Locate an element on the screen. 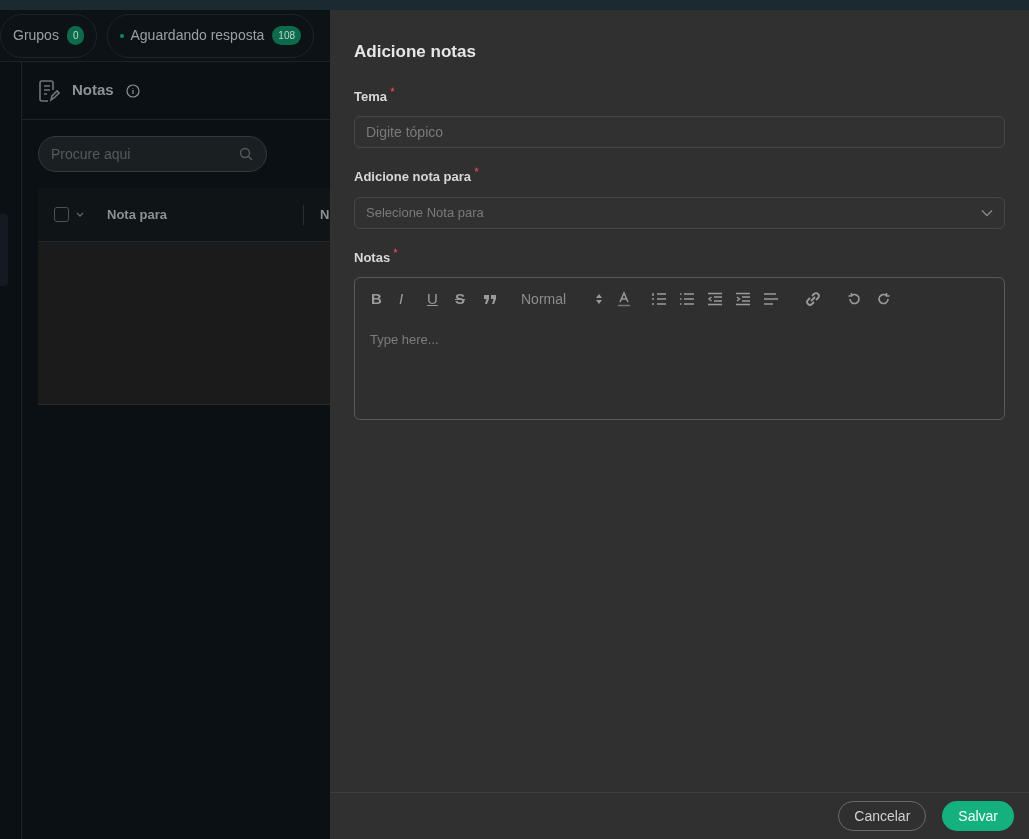  format-button: B is located at coordinates (385, 299).